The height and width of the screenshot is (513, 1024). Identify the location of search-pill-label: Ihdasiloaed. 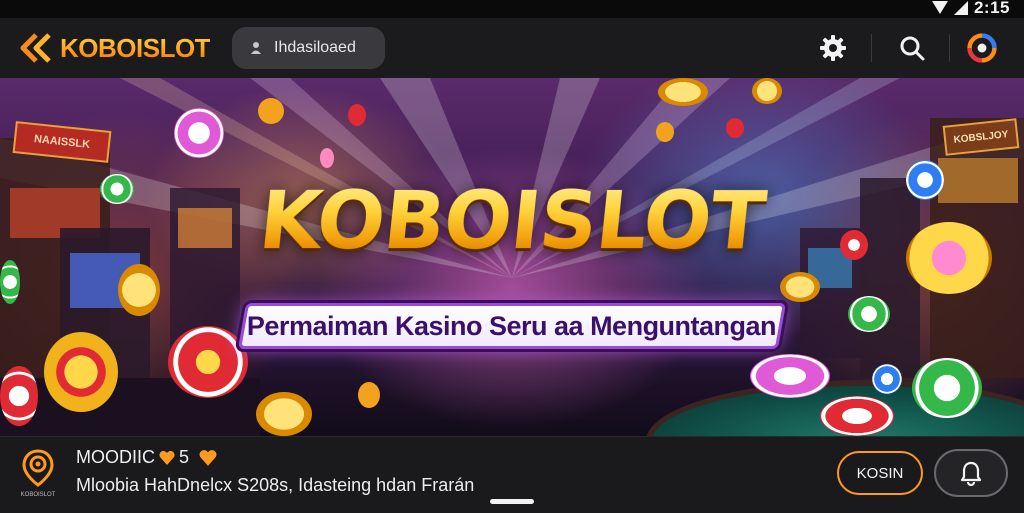
(315, 47).